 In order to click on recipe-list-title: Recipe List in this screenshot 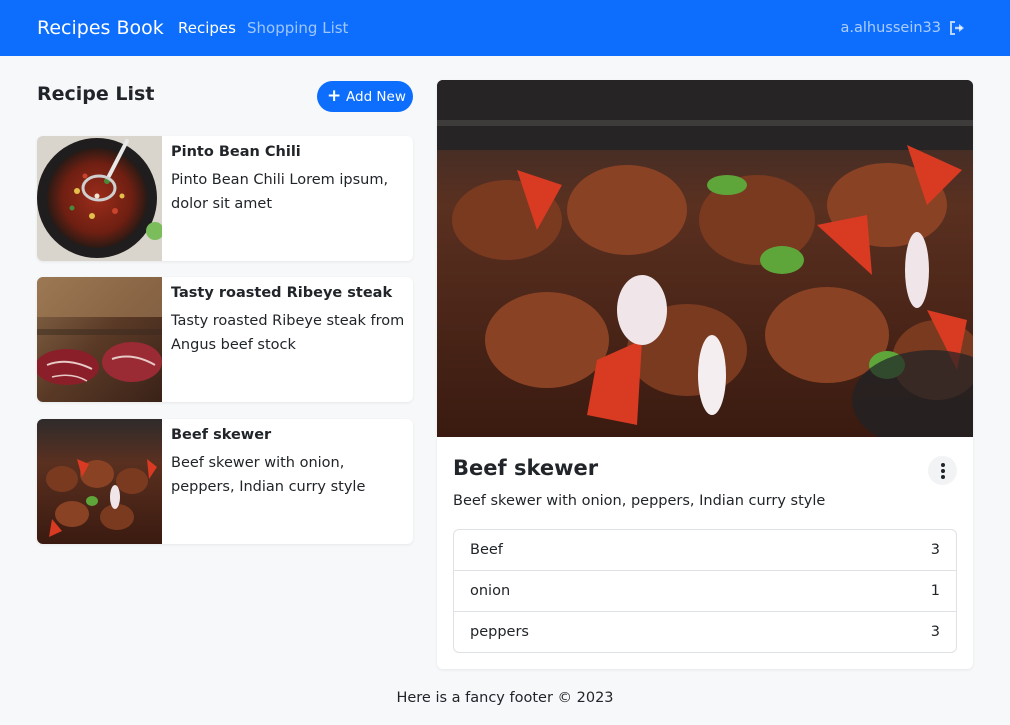, I will do `click(96, 94)`.